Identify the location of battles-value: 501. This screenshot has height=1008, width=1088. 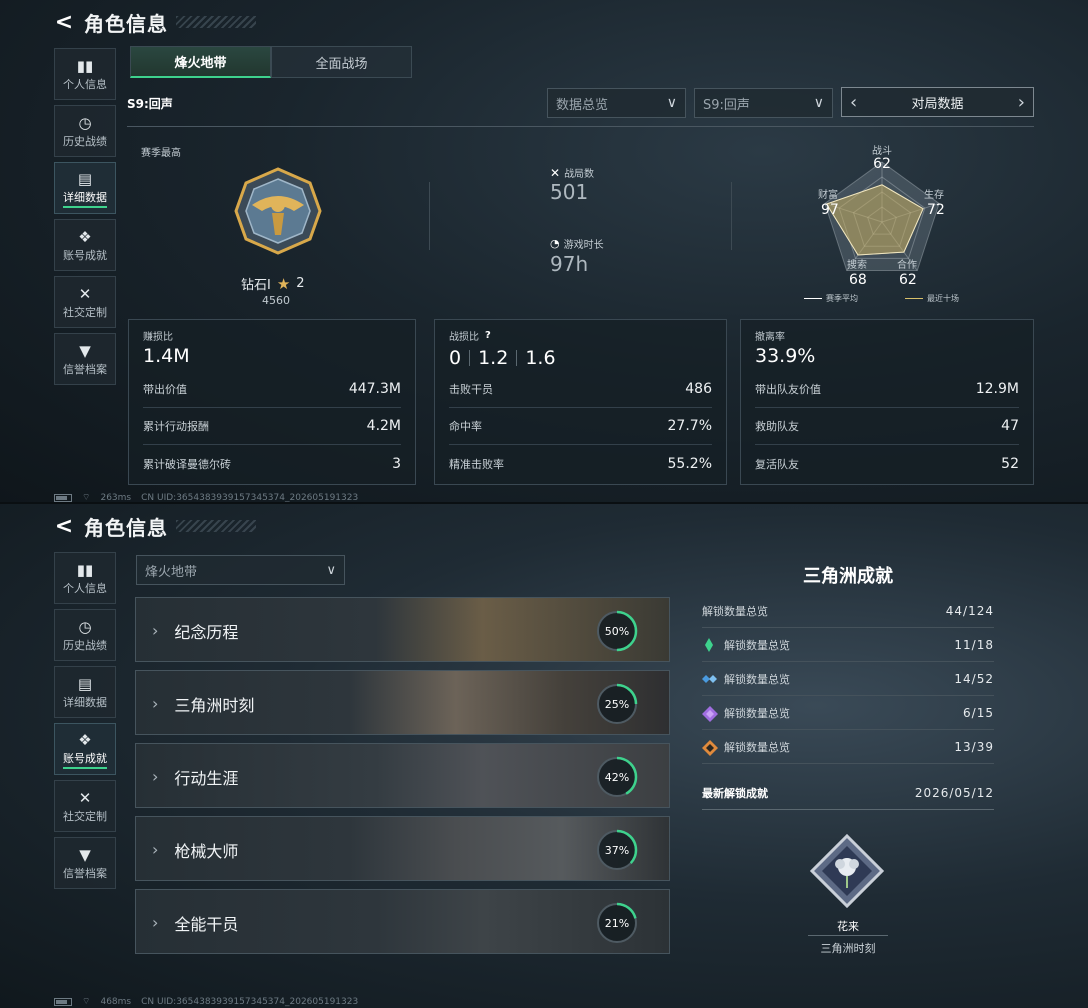
(569, 192).